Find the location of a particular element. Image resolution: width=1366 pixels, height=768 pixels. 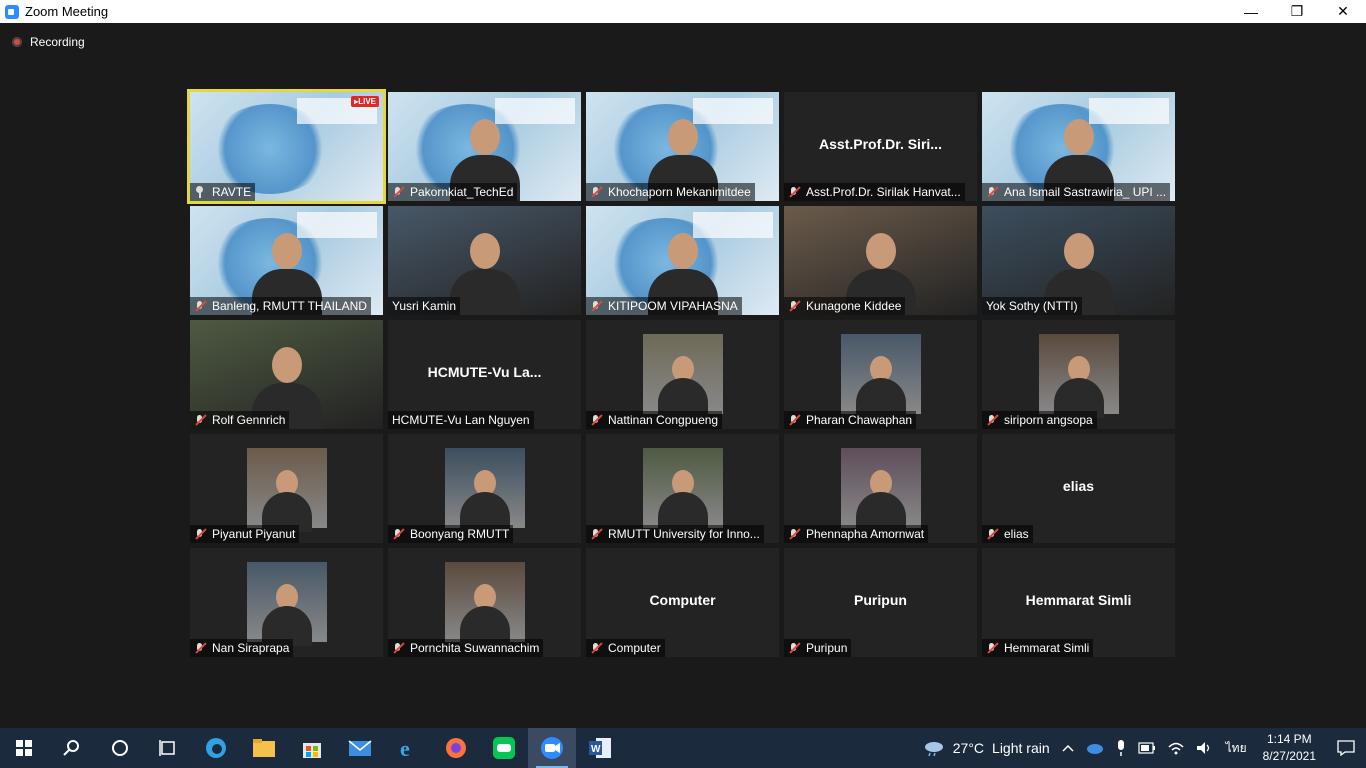

participant-tile: Nattinan Congpueng is located at coordinates (682, 374).